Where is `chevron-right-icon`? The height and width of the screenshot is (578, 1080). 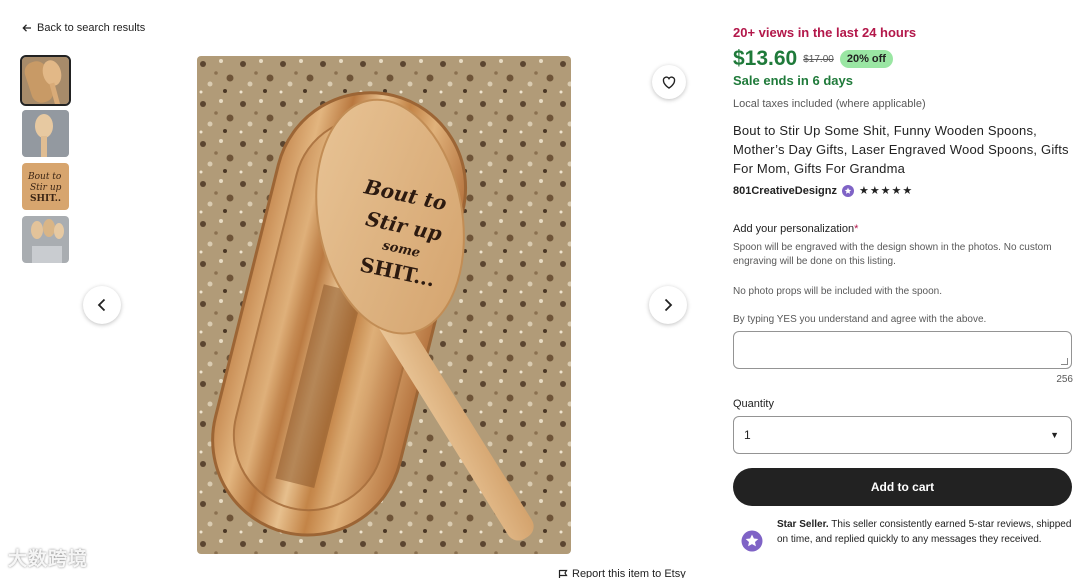
chevron-right-icon is located at coordinates (668, 305).